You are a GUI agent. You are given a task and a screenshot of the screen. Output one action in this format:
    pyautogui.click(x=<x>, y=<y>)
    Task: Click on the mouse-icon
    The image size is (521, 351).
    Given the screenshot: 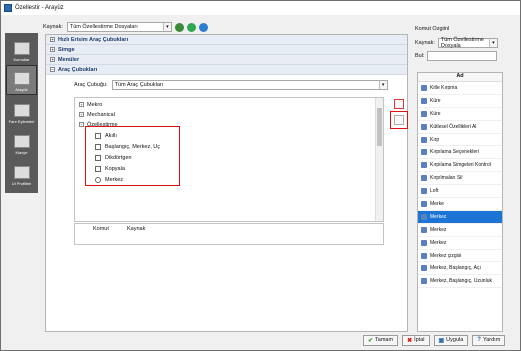 What is the action you would take?
    pyautogui.click(x=21, y=110)
    